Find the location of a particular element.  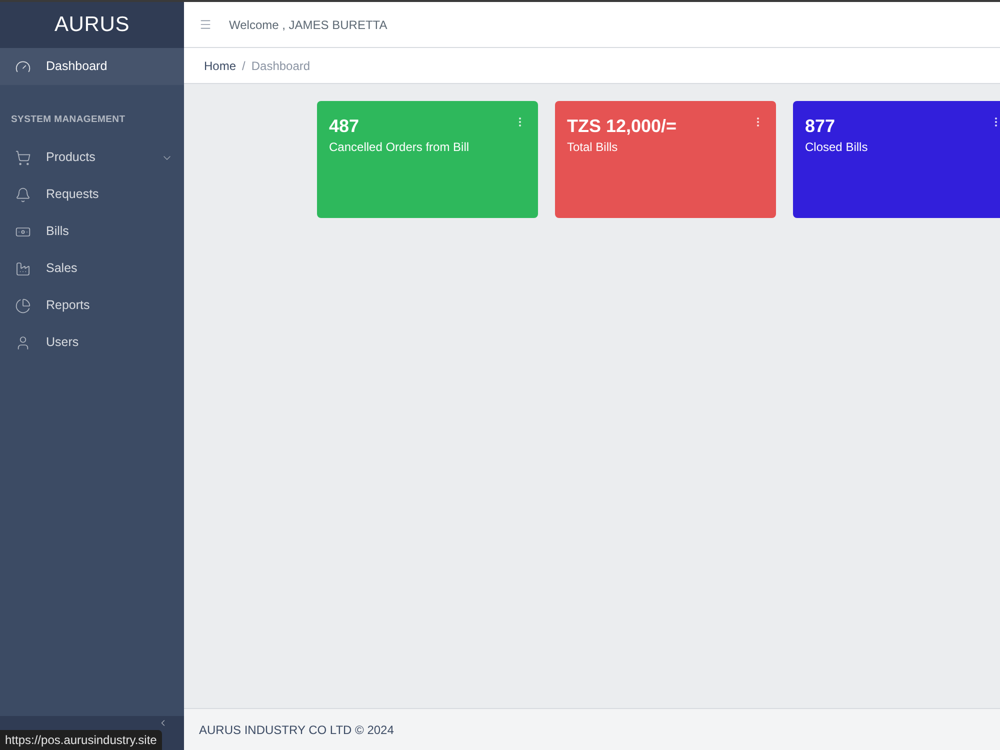

welcome-text: Welcome , JAMES BURETTA is located at coordinates (308, 25).